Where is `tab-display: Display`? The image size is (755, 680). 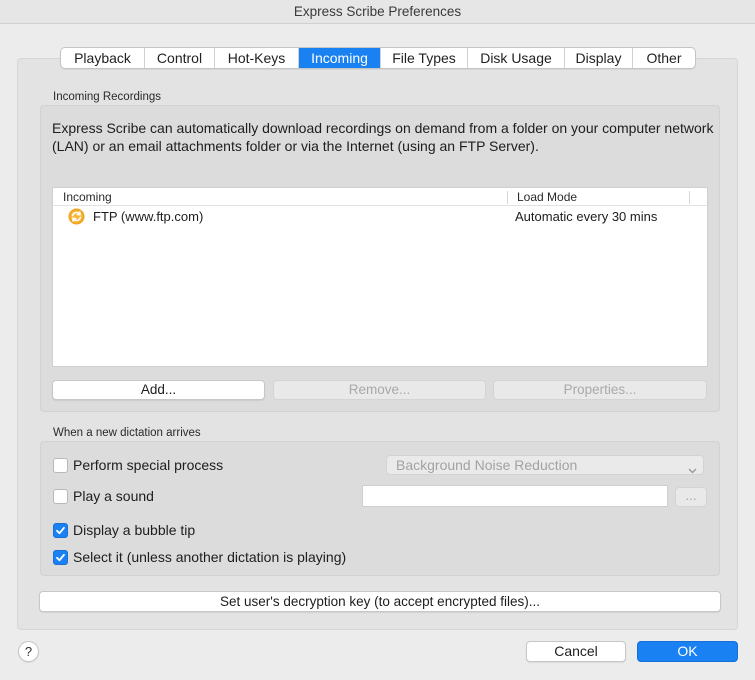
tab-display: Display is located at coordinates (599, 58).